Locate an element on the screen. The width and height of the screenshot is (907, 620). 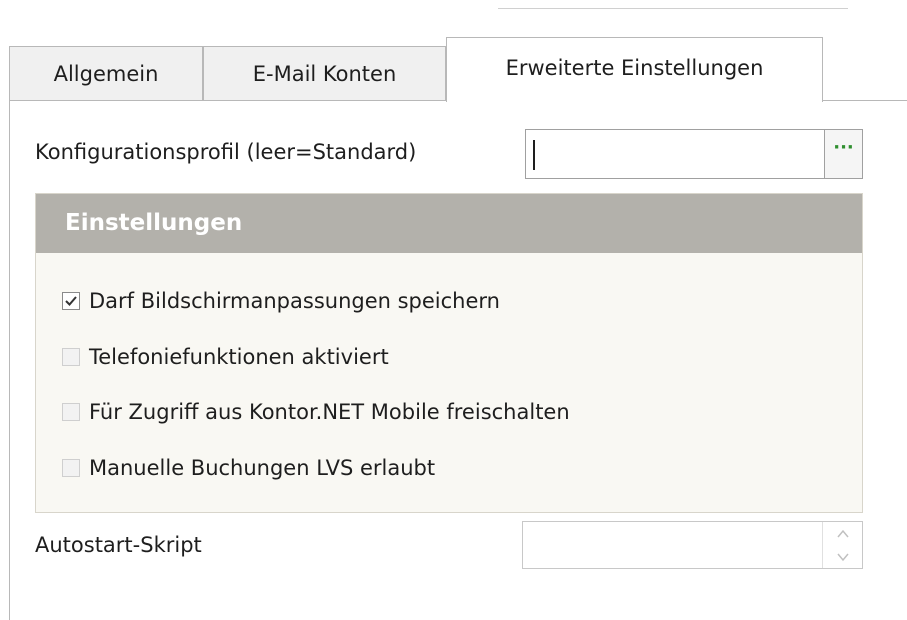
tab-allgemein: Allgemein is located at coordinates (106, 73).